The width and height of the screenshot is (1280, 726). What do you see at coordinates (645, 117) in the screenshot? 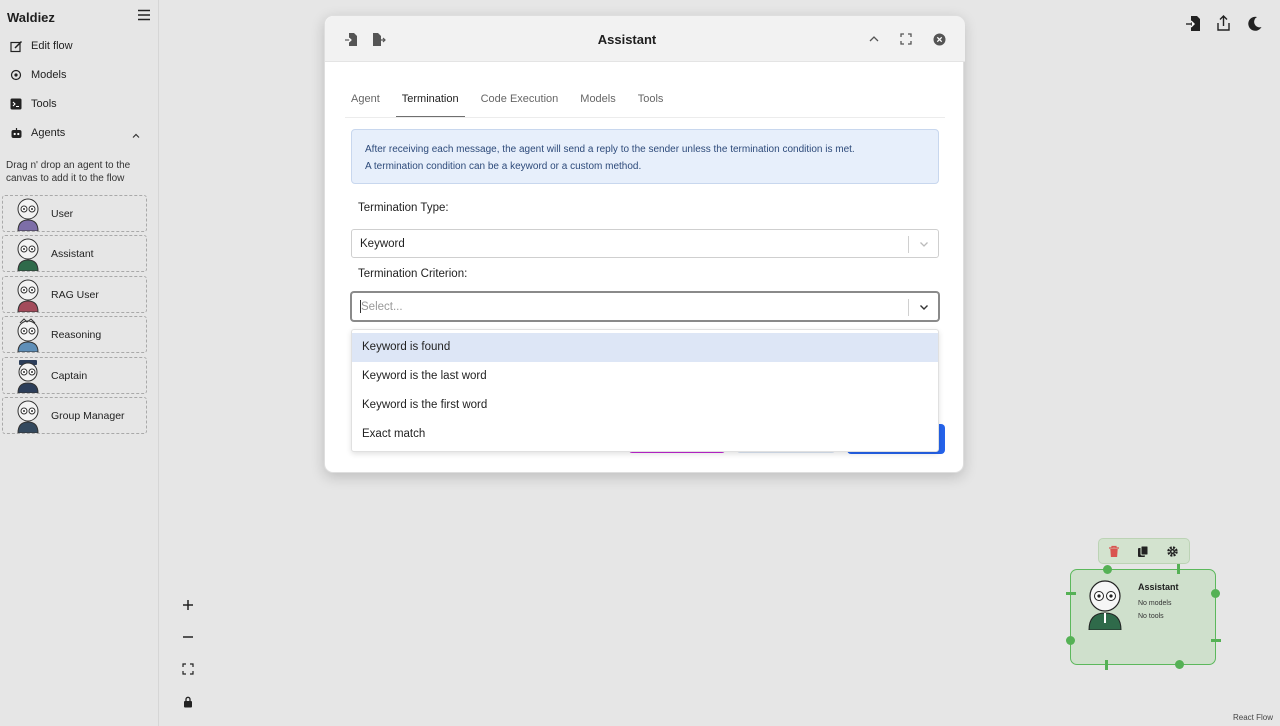
I see `tab-divider` at bounding box center [645, 117].